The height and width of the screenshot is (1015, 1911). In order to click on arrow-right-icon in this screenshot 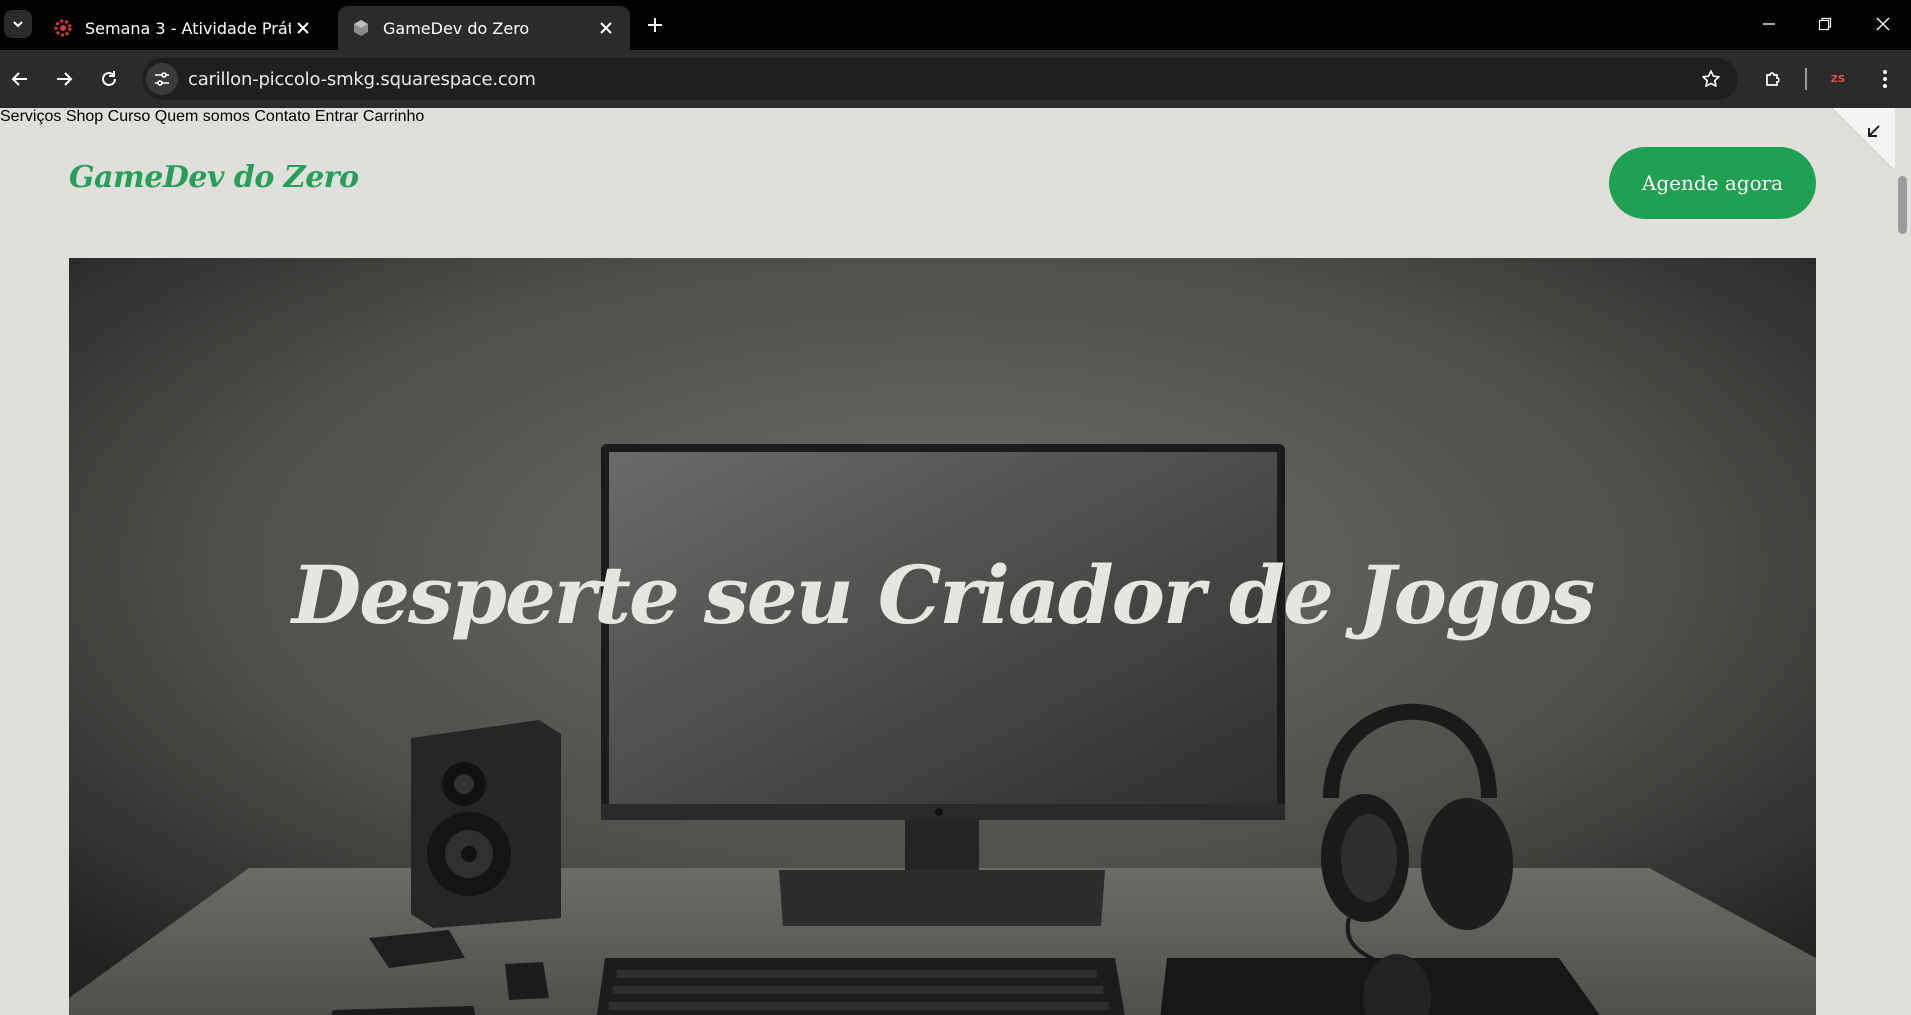, I will do `click(65, 79)`.